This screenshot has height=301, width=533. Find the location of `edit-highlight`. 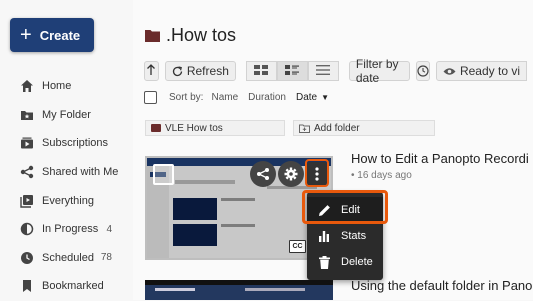

edit-highlight is located at coordinates (345, 207).